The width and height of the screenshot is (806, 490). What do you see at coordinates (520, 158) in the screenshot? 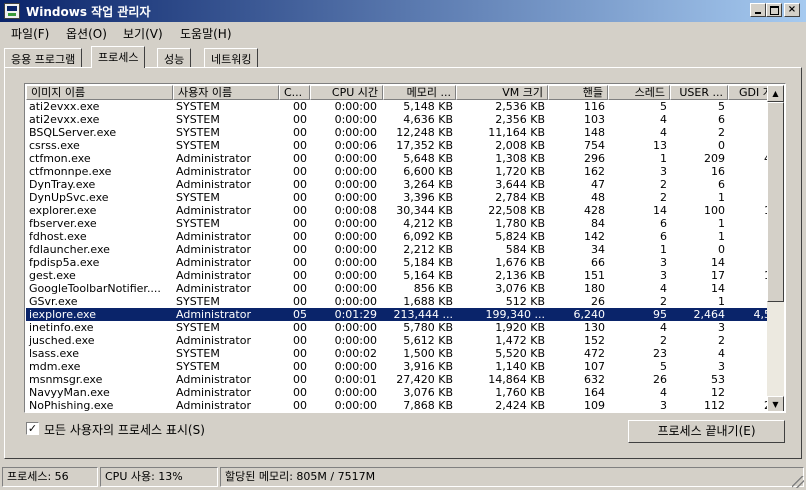
I see `cell-vm-size: 1,308 KB` at bounding box center [520, 158].